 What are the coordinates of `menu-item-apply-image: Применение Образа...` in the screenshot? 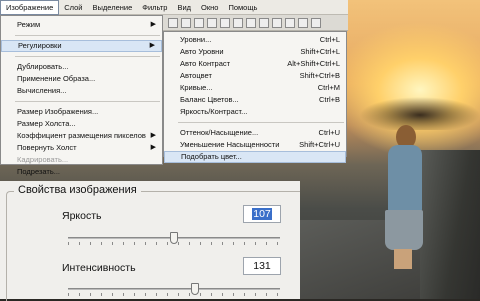 It's located at (81, 79).